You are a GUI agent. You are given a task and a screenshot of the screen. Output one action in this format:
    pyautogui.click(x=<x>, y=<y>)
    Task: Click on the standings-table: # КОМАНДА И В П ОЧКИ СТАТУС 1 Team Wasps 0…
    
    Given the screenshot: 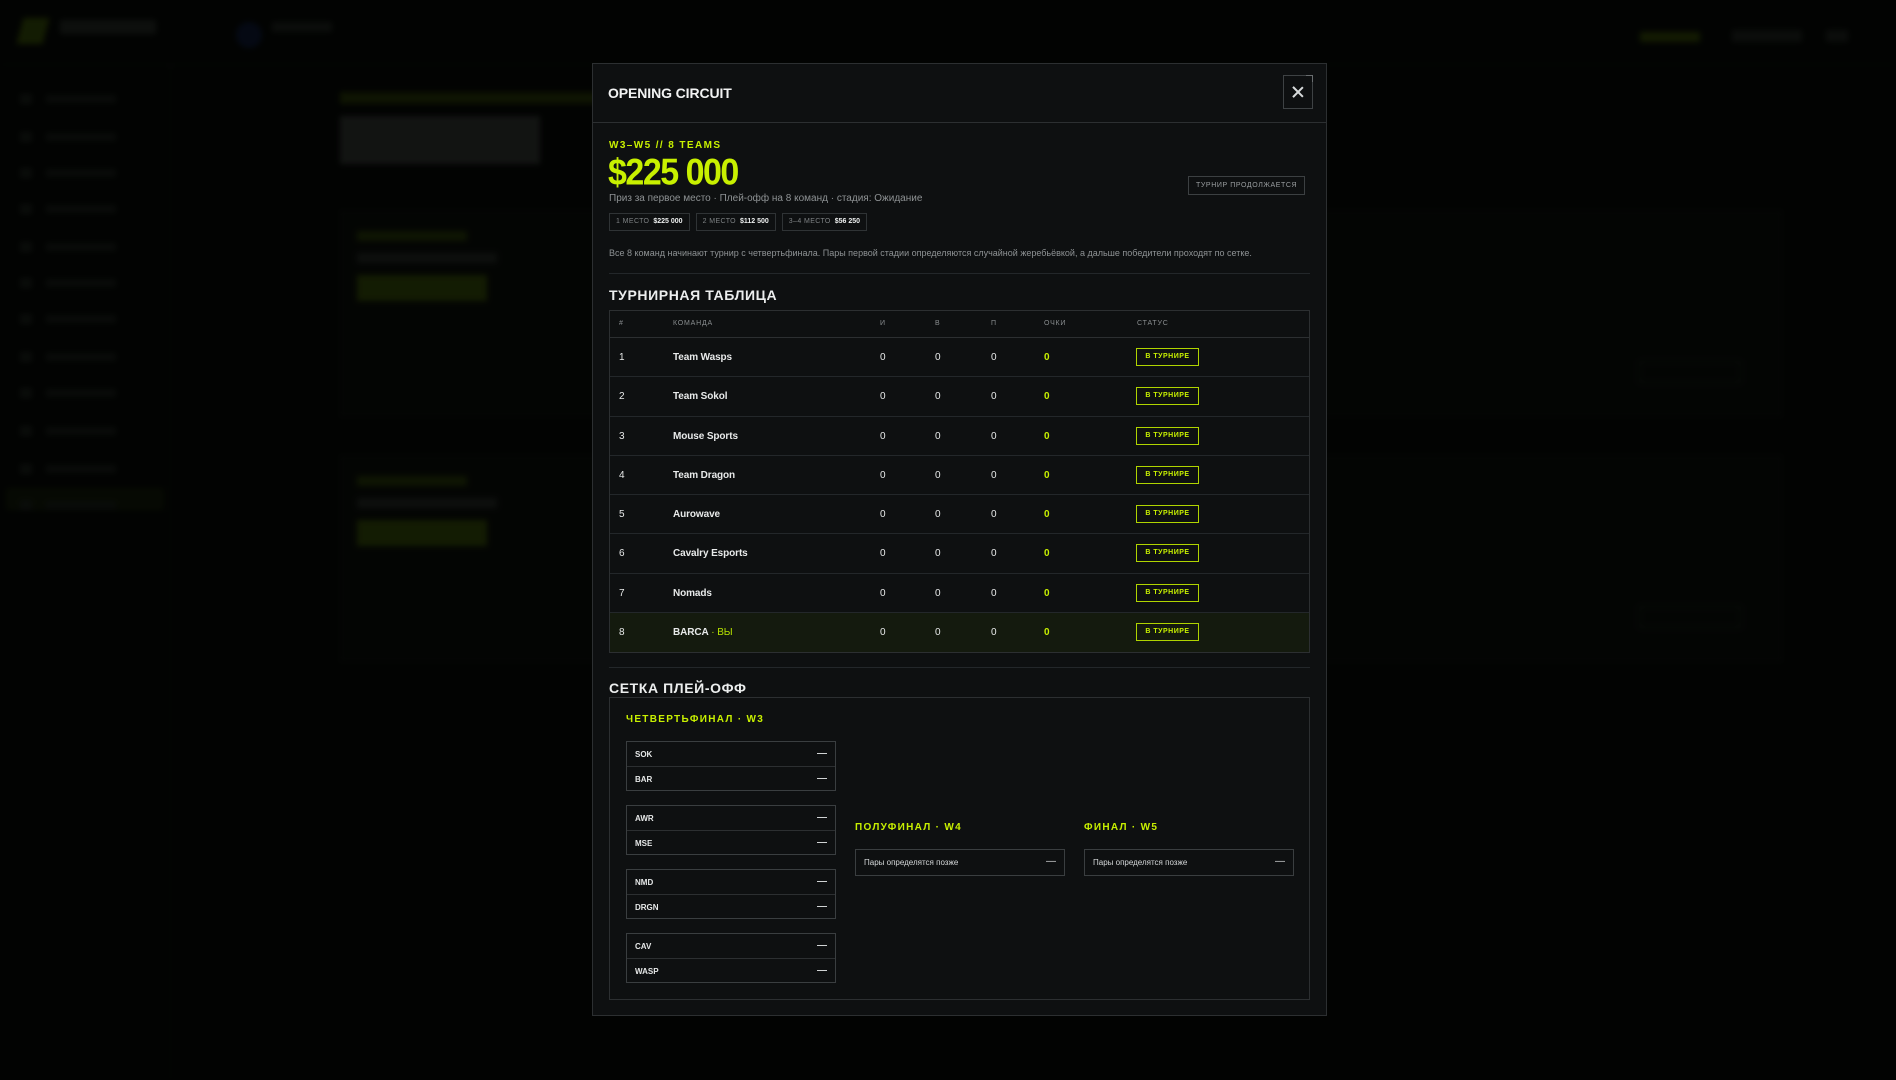 What is the action you would take?
    pyautogui.click(x=959, y=482)
    